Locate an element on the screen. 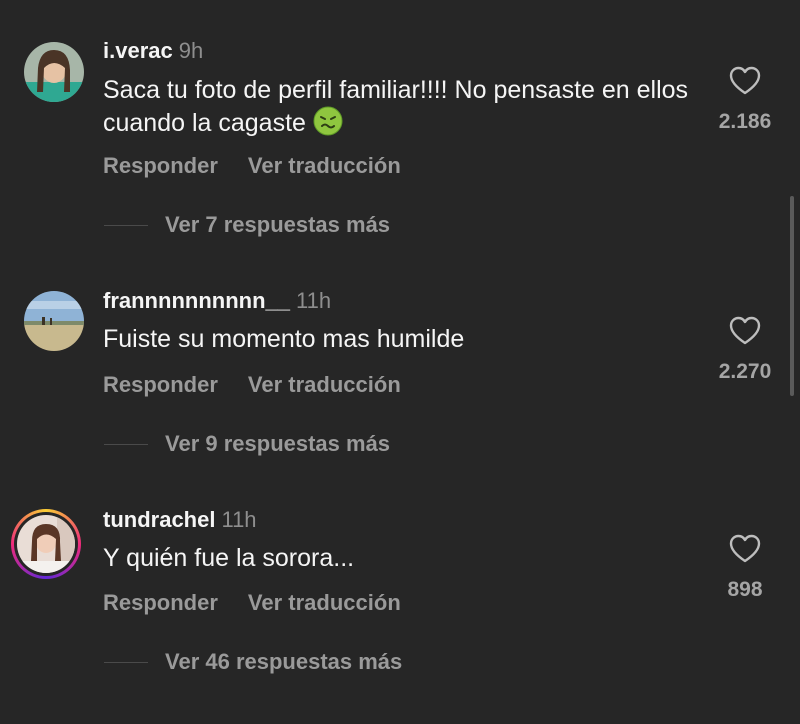  view-replies-button: Ver 46 respuestas más is located at coordinates (253, 662).